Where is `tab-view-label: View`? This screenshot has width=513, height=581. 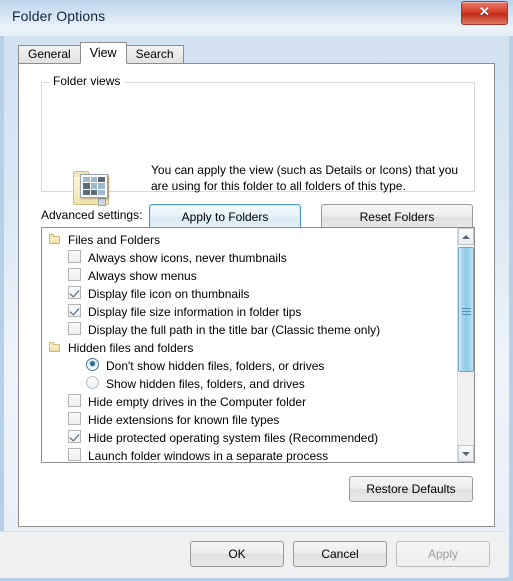
tab-view-label: View is located at coordinates (103, 53).